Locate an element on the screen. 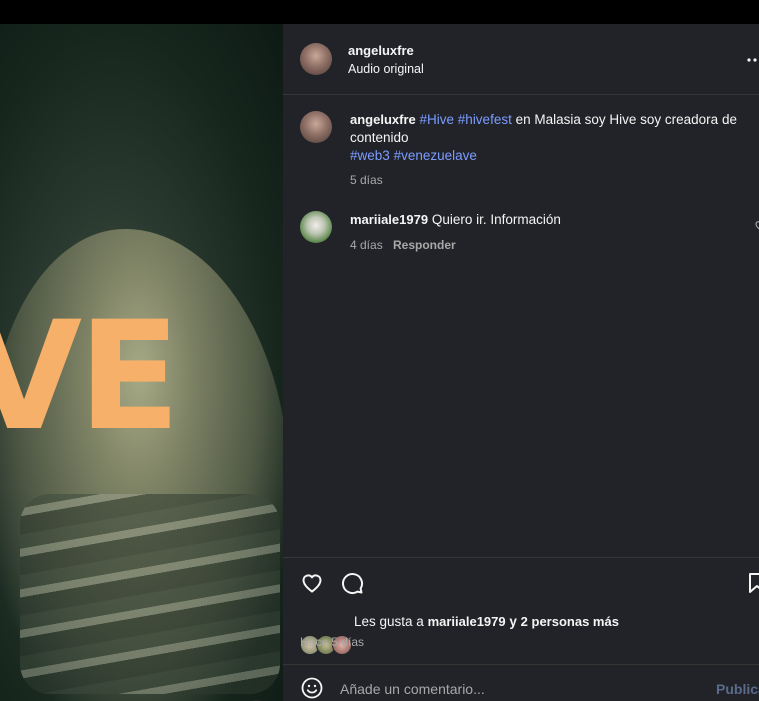 This screenshot has width=759, height=701. likes-others-link: 2 personas más is located at coordinates (570, 621).